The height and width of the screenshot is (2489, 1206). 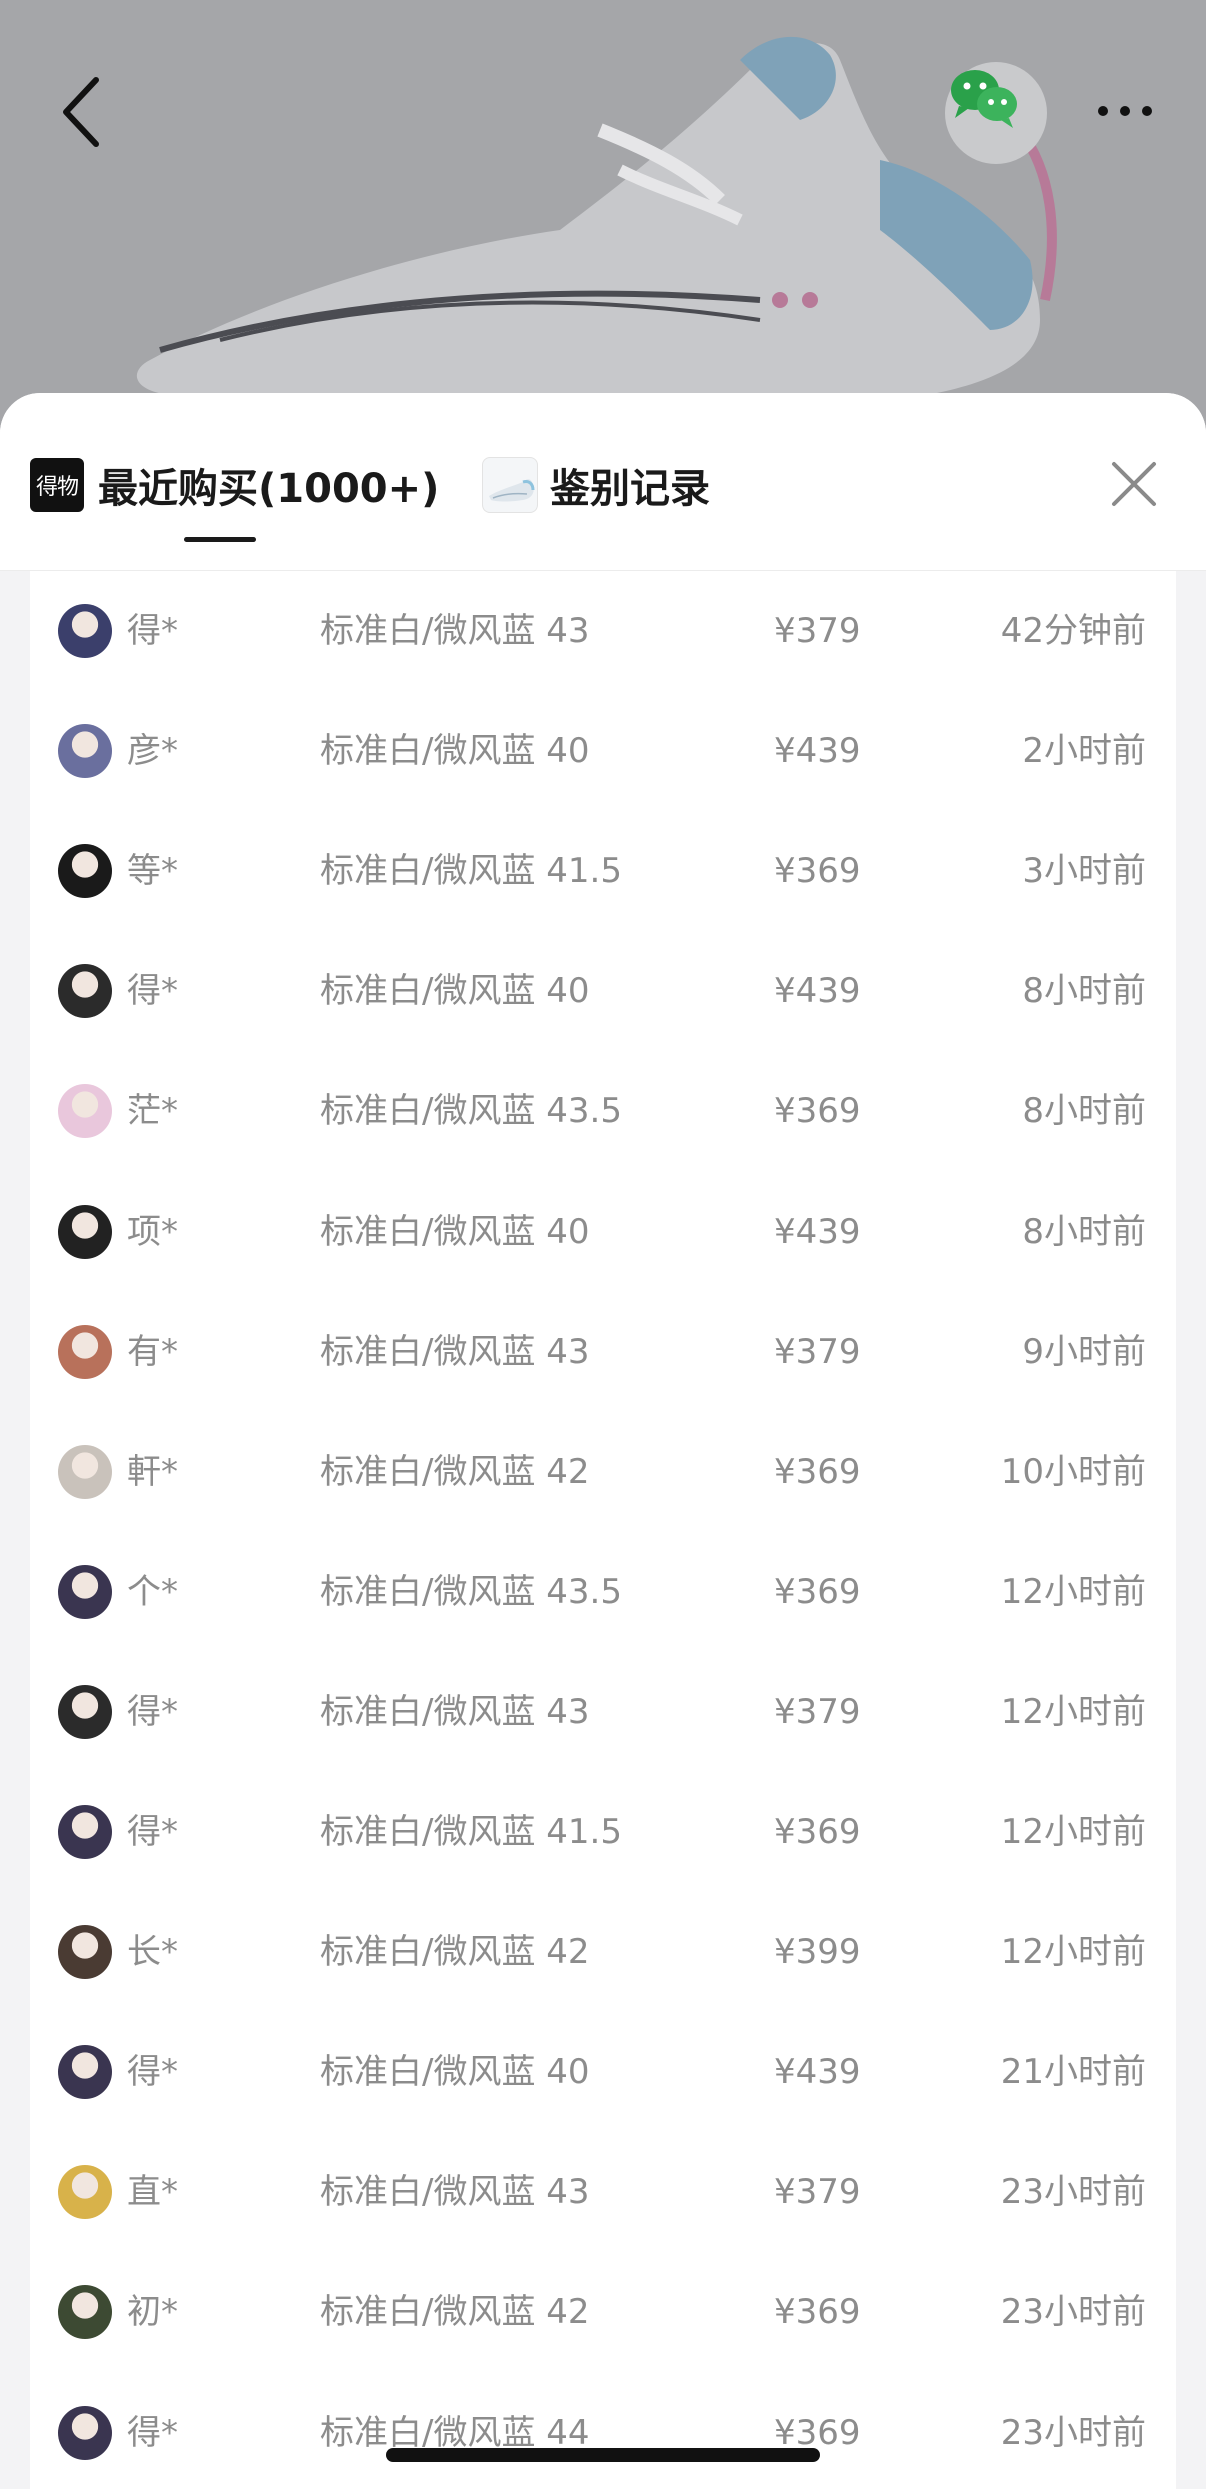 I want to click on purchase-price: ¥399, so click(x=817, y=1952).